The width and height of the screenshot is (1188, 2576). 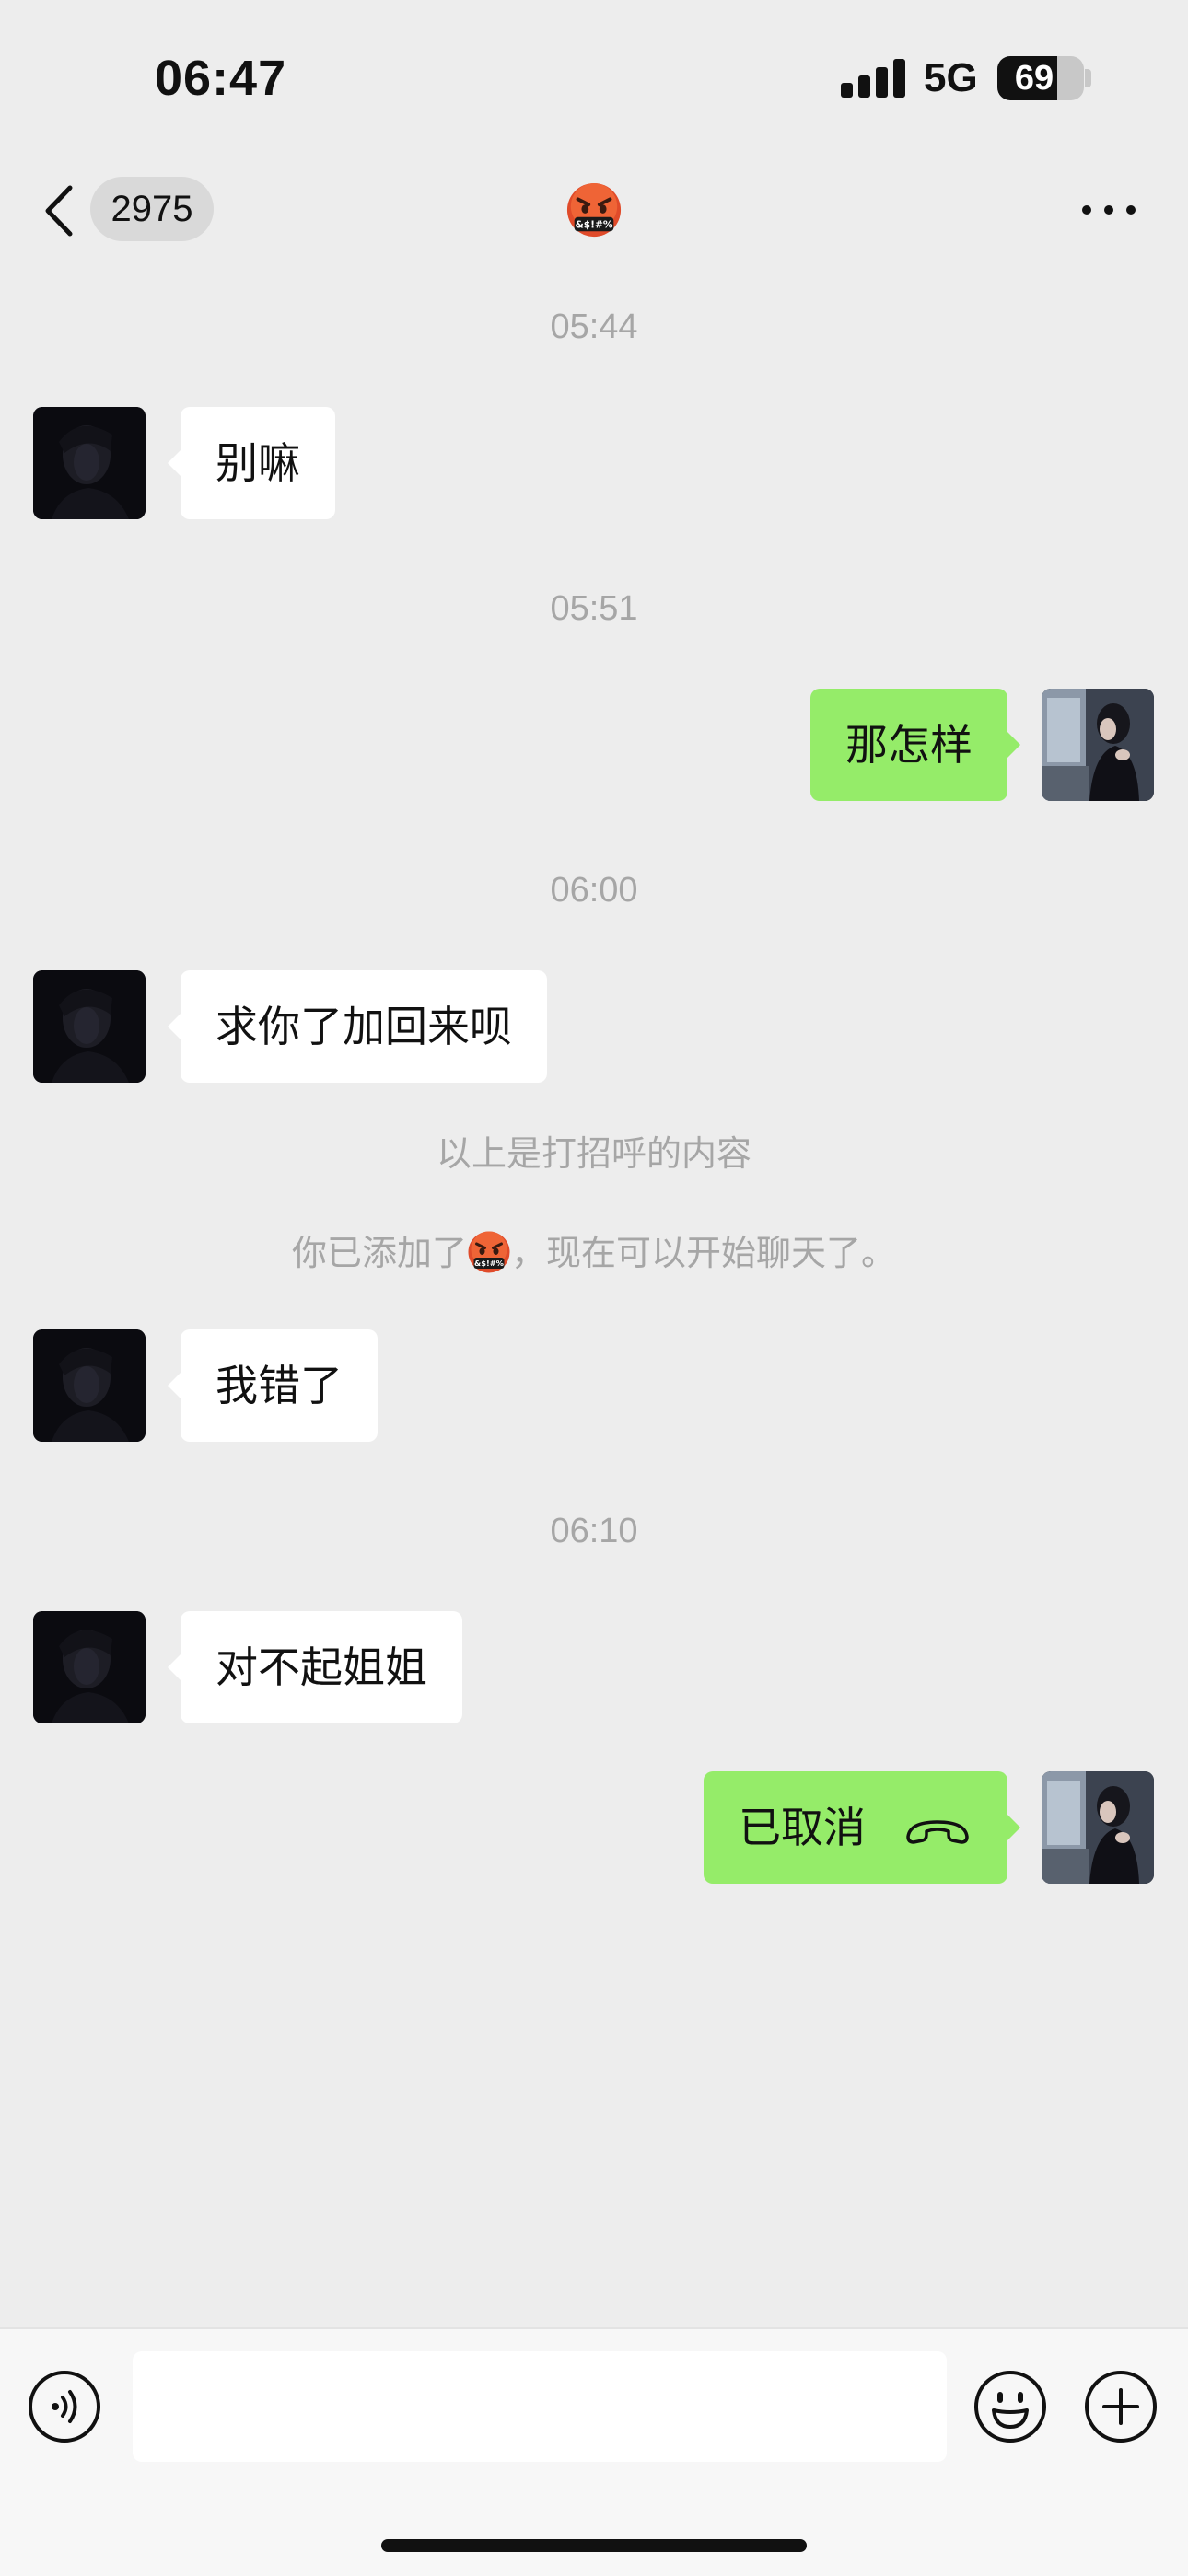 I want to click on home-indicator, so click(x=594, y=2545).